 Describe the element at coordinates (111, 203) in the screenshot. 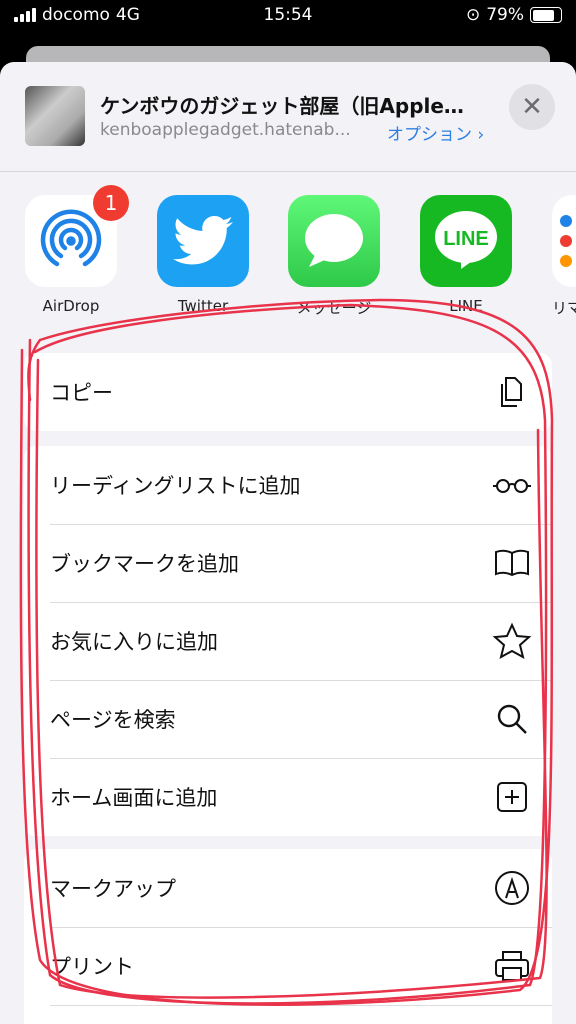

I see `notification-badge: 1` at that location.